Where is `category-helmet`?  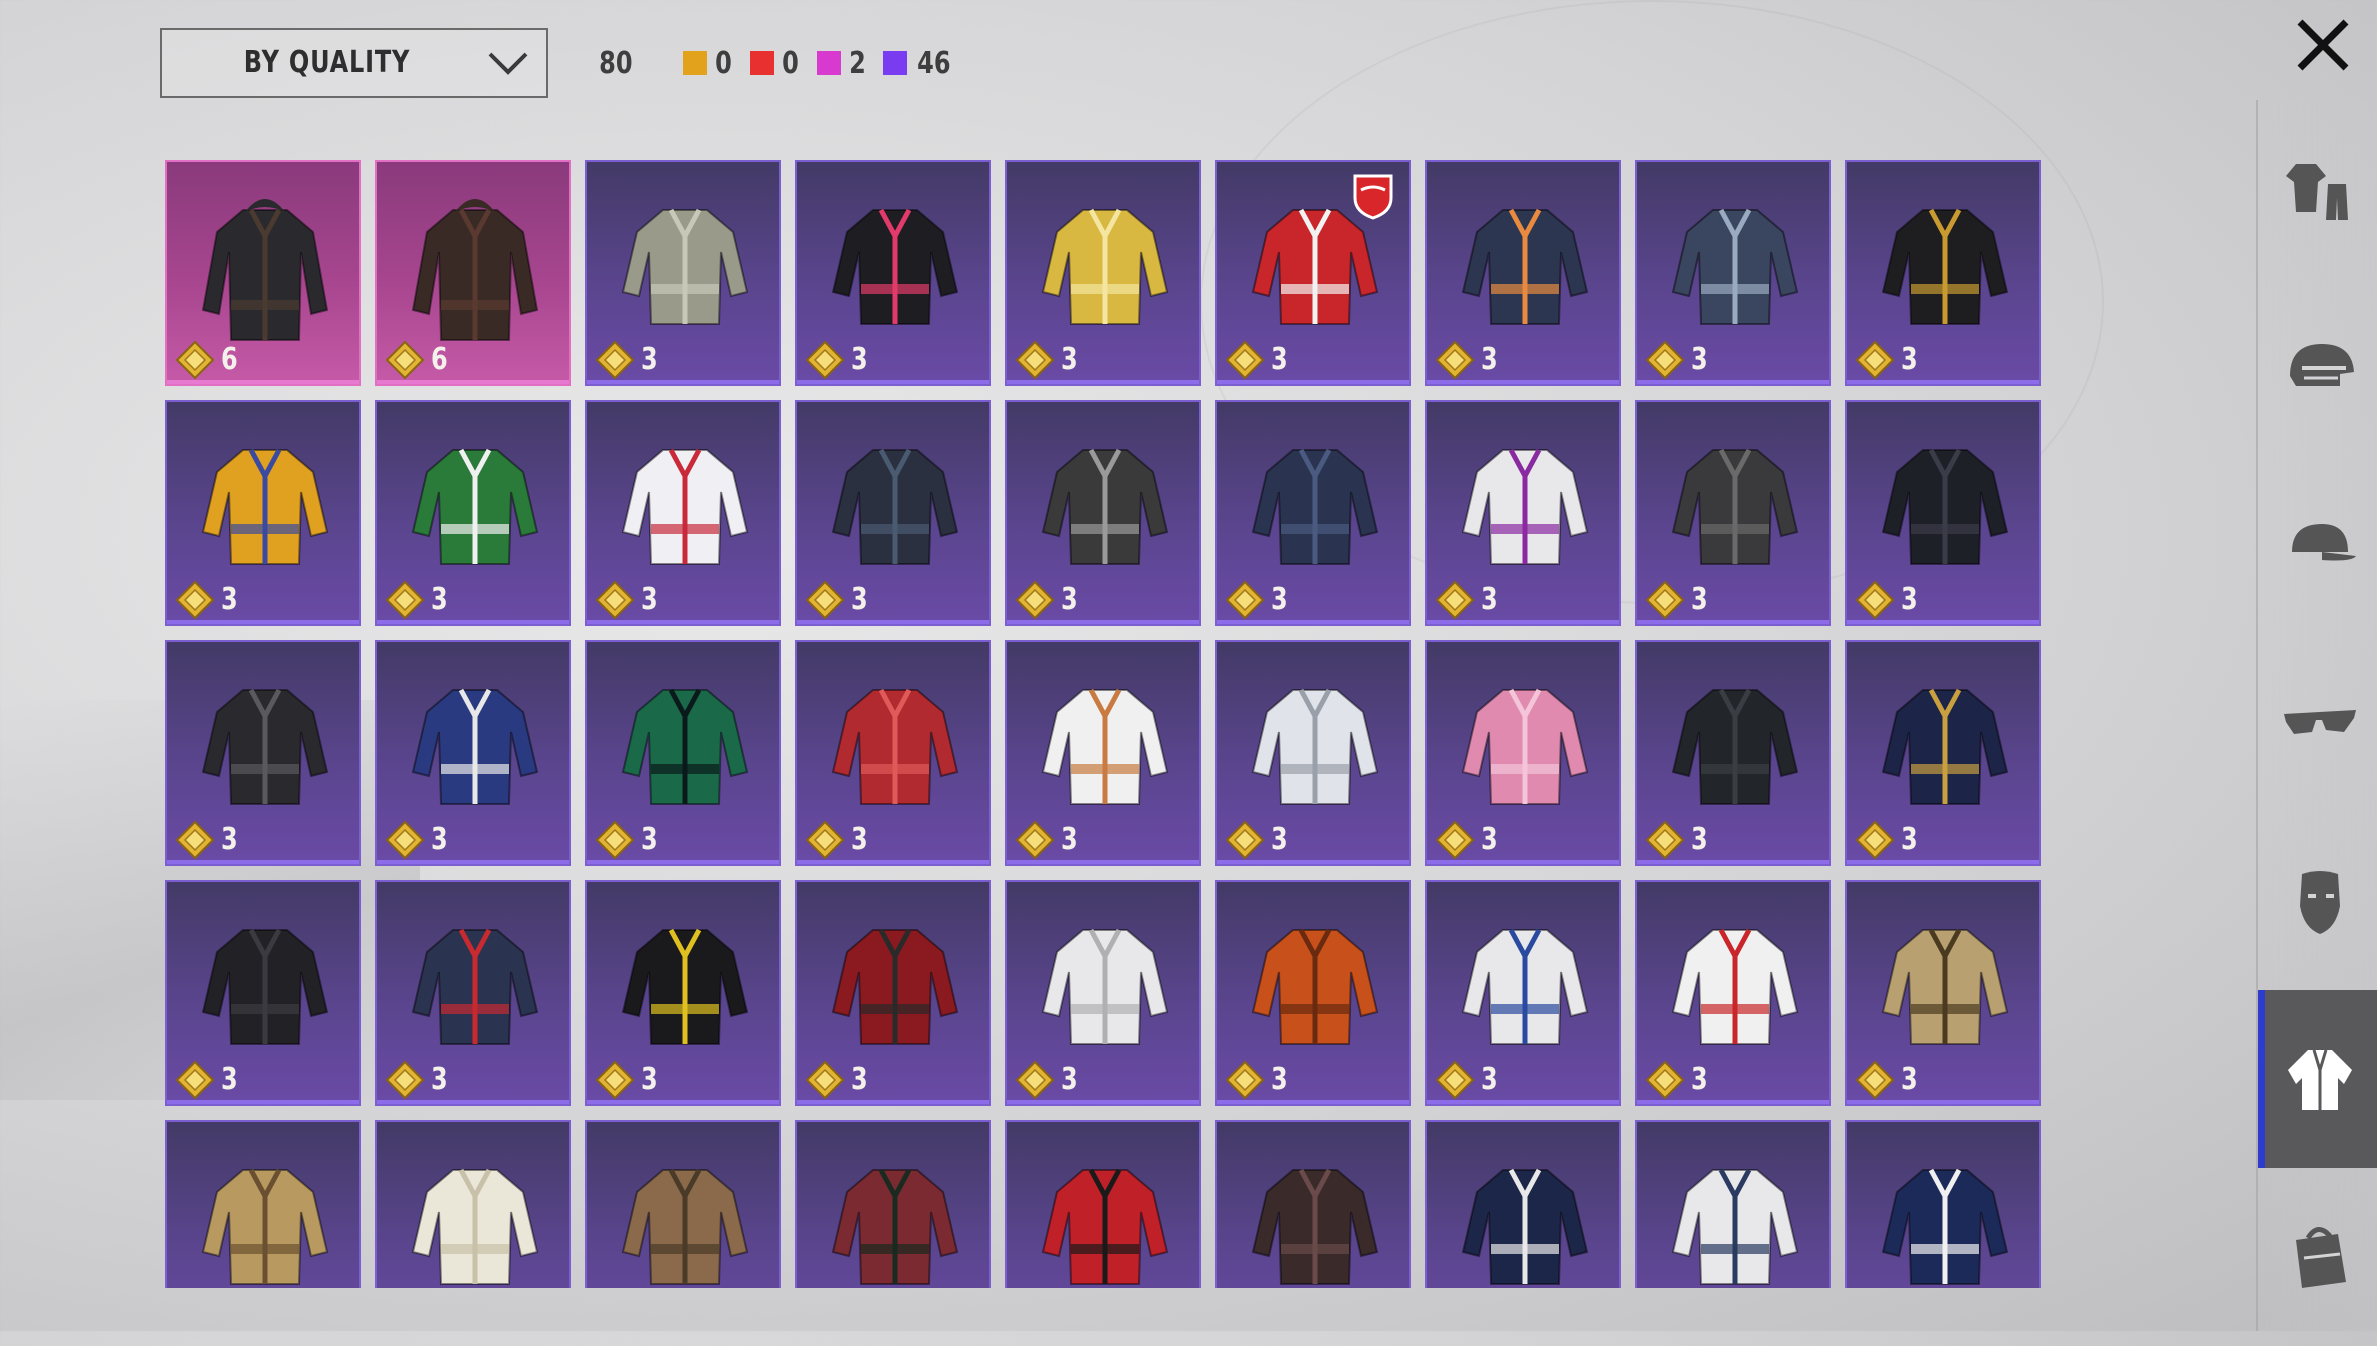 category-helmet is located at coordinates (2317, 367).